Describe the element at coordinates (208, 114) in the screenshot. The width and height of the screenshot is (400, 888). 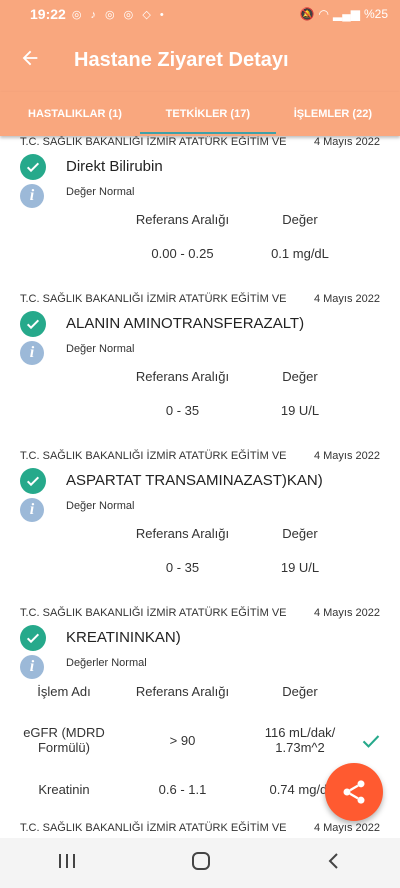
I see `tab-tests: TETKİKLER (17)` at that location.